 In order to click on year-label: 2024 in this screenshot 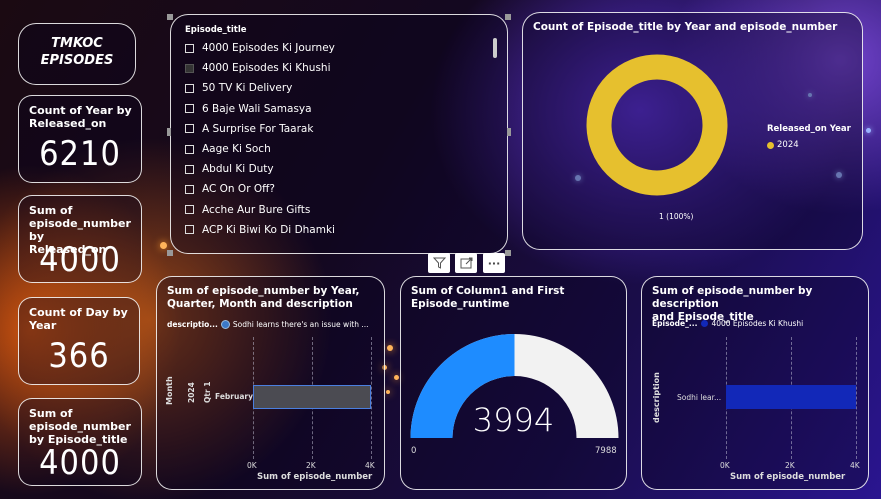, I will do `click(191, 392)`.